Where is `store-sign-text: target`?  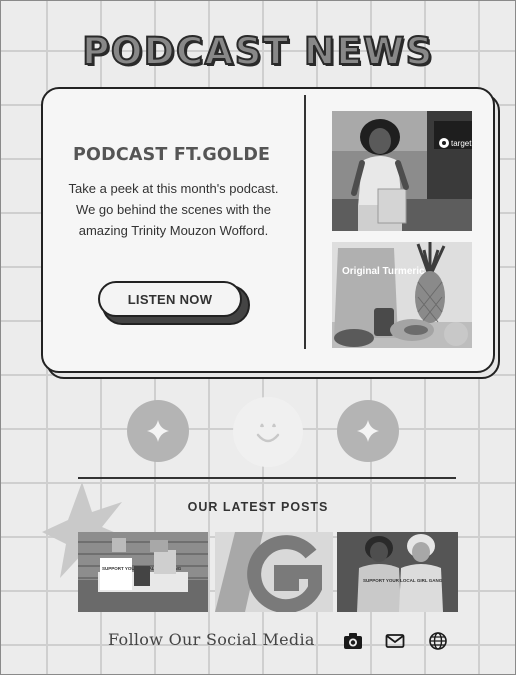 store-sign-text: target is located at coordinates (461, 143).